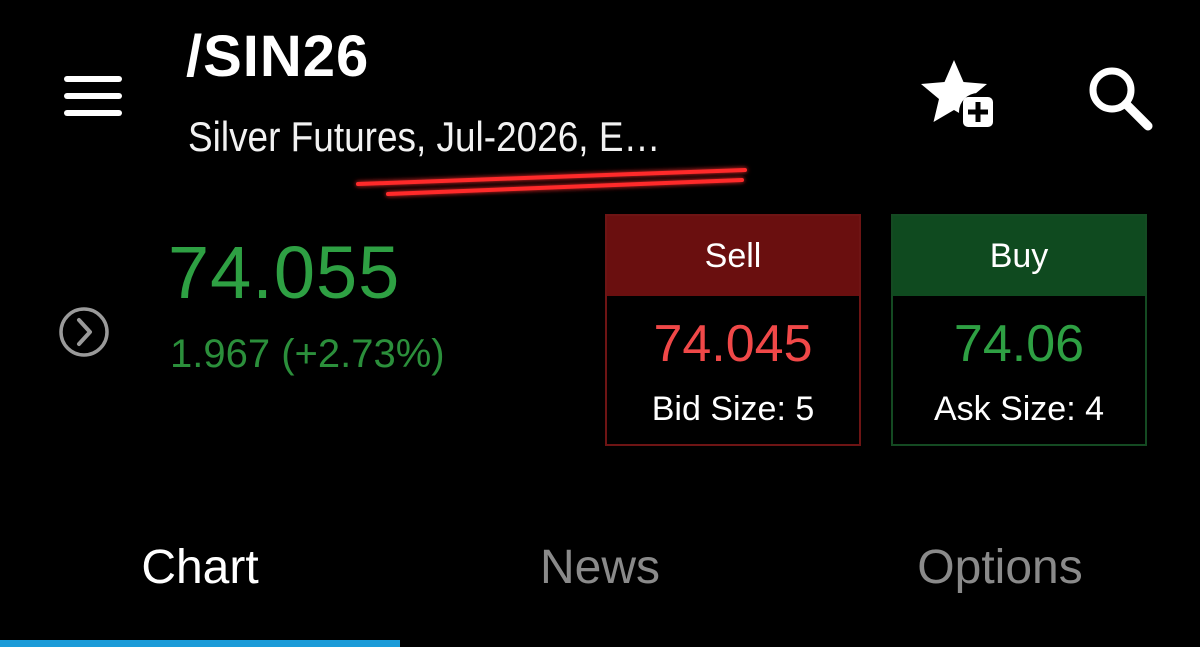 This screenshot has width=1200, height=647. What do you see at coordinates (200, 568) in the screenshot?
I see `tab-chart: Chart` at bounding box center [200, 568].